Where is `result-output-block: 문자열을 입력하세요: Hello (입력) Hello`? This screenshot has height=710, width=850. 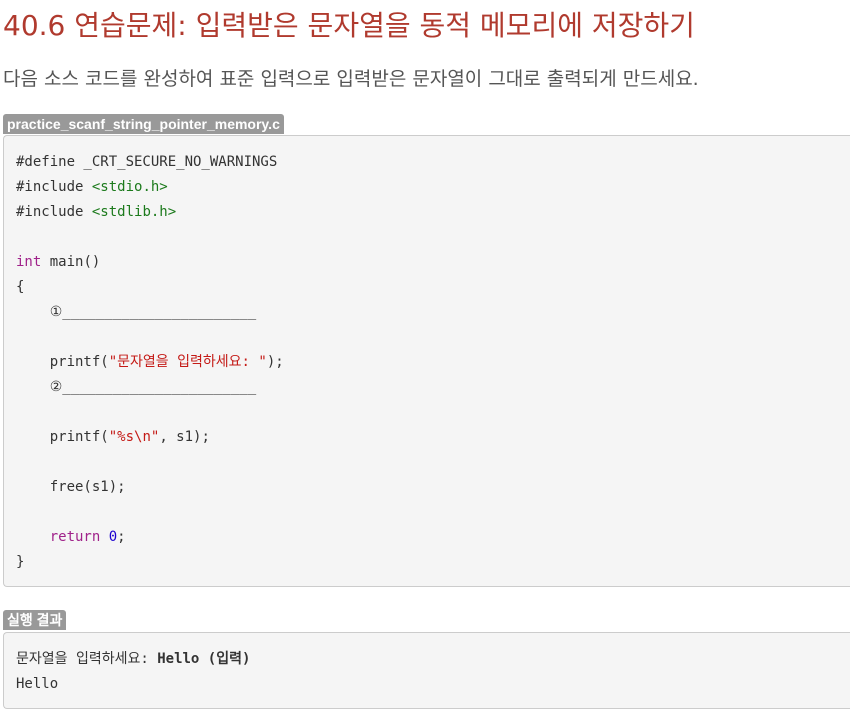
result-output-block: 문자열을 입력하세요: Hello (입력) Hello is located at coordinates (426, 670).